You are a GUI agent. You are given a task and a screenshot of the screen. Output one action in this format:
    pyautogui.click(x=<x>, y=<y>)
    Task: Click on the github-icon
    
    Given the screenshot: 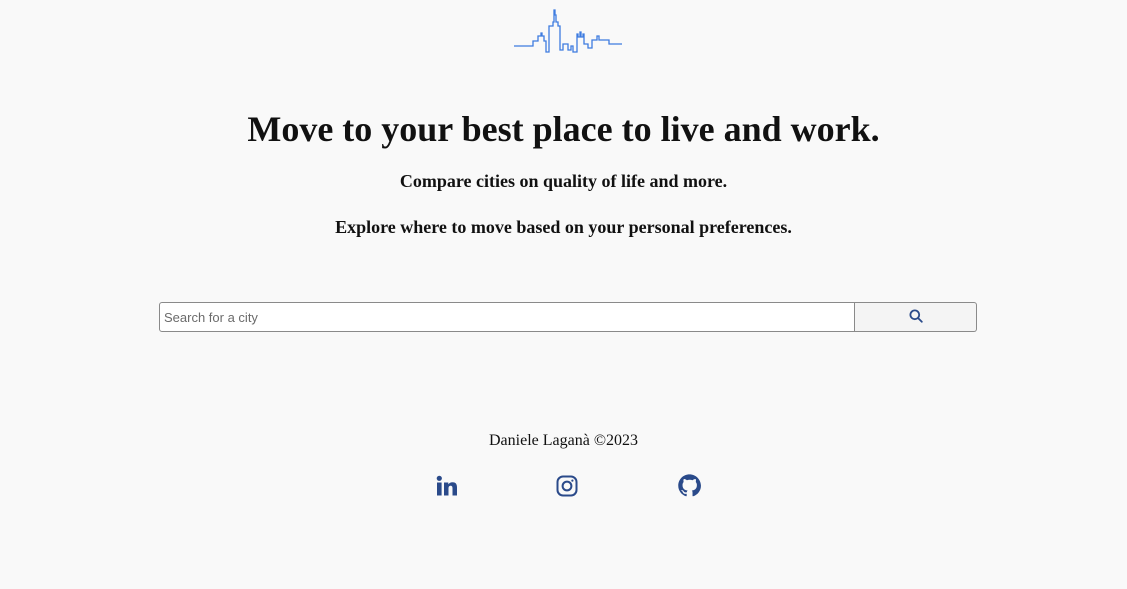 What is the action you would take?
    pyautogui.click(x=689, y=488)
    